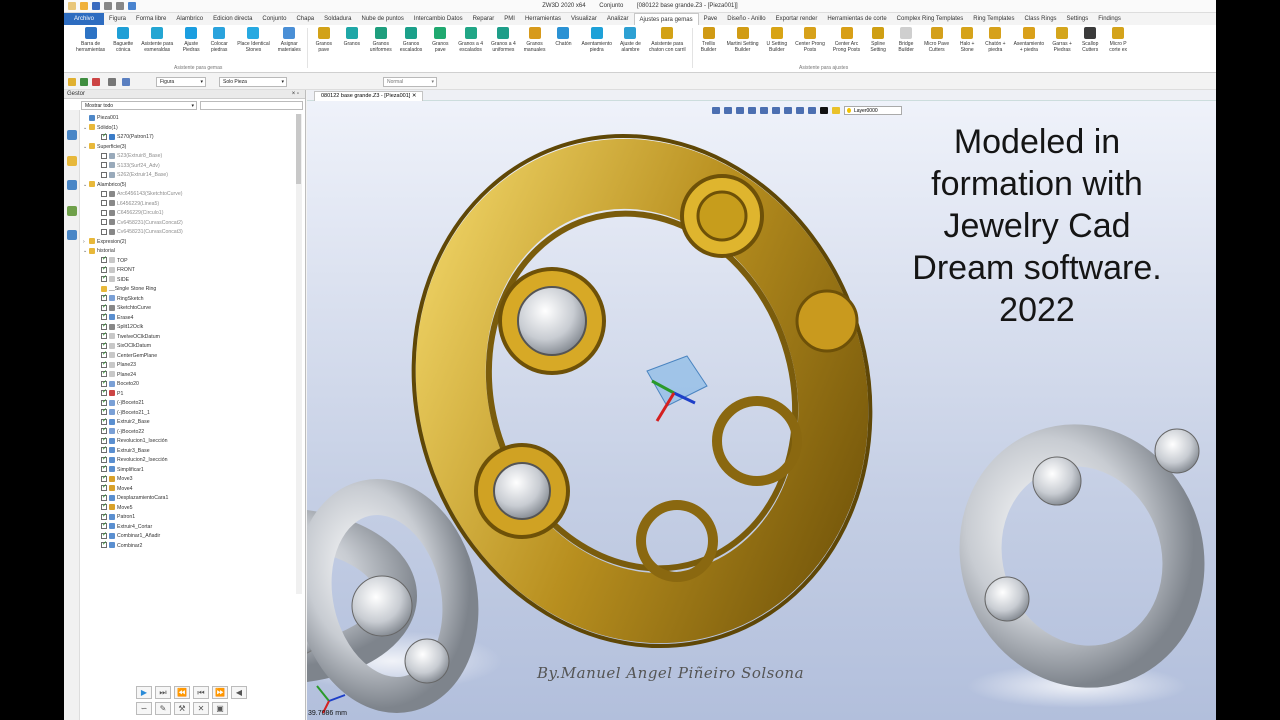 The image size is (1280, 720). What do you see at coordinates (96, 82) in the screenshot?
I see `remove-icon` at bounding box center [96, 82].